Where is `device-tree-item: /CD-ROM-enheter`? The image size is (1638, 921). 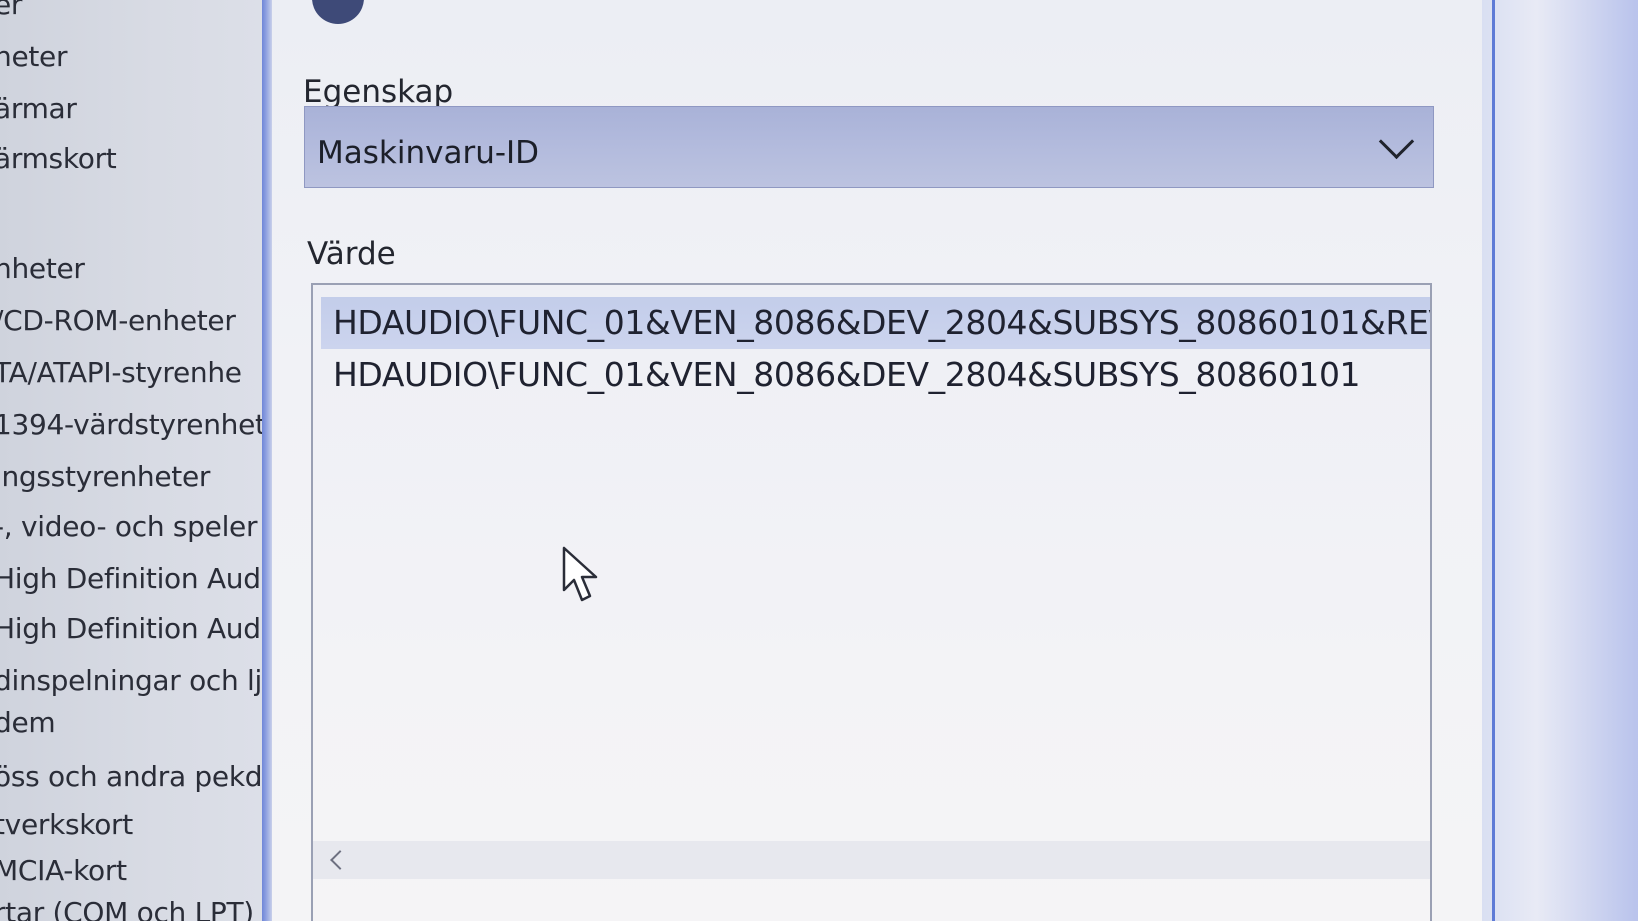
device-tree-item: /CD-ROM-enheter is located at coordinates (118, 320).